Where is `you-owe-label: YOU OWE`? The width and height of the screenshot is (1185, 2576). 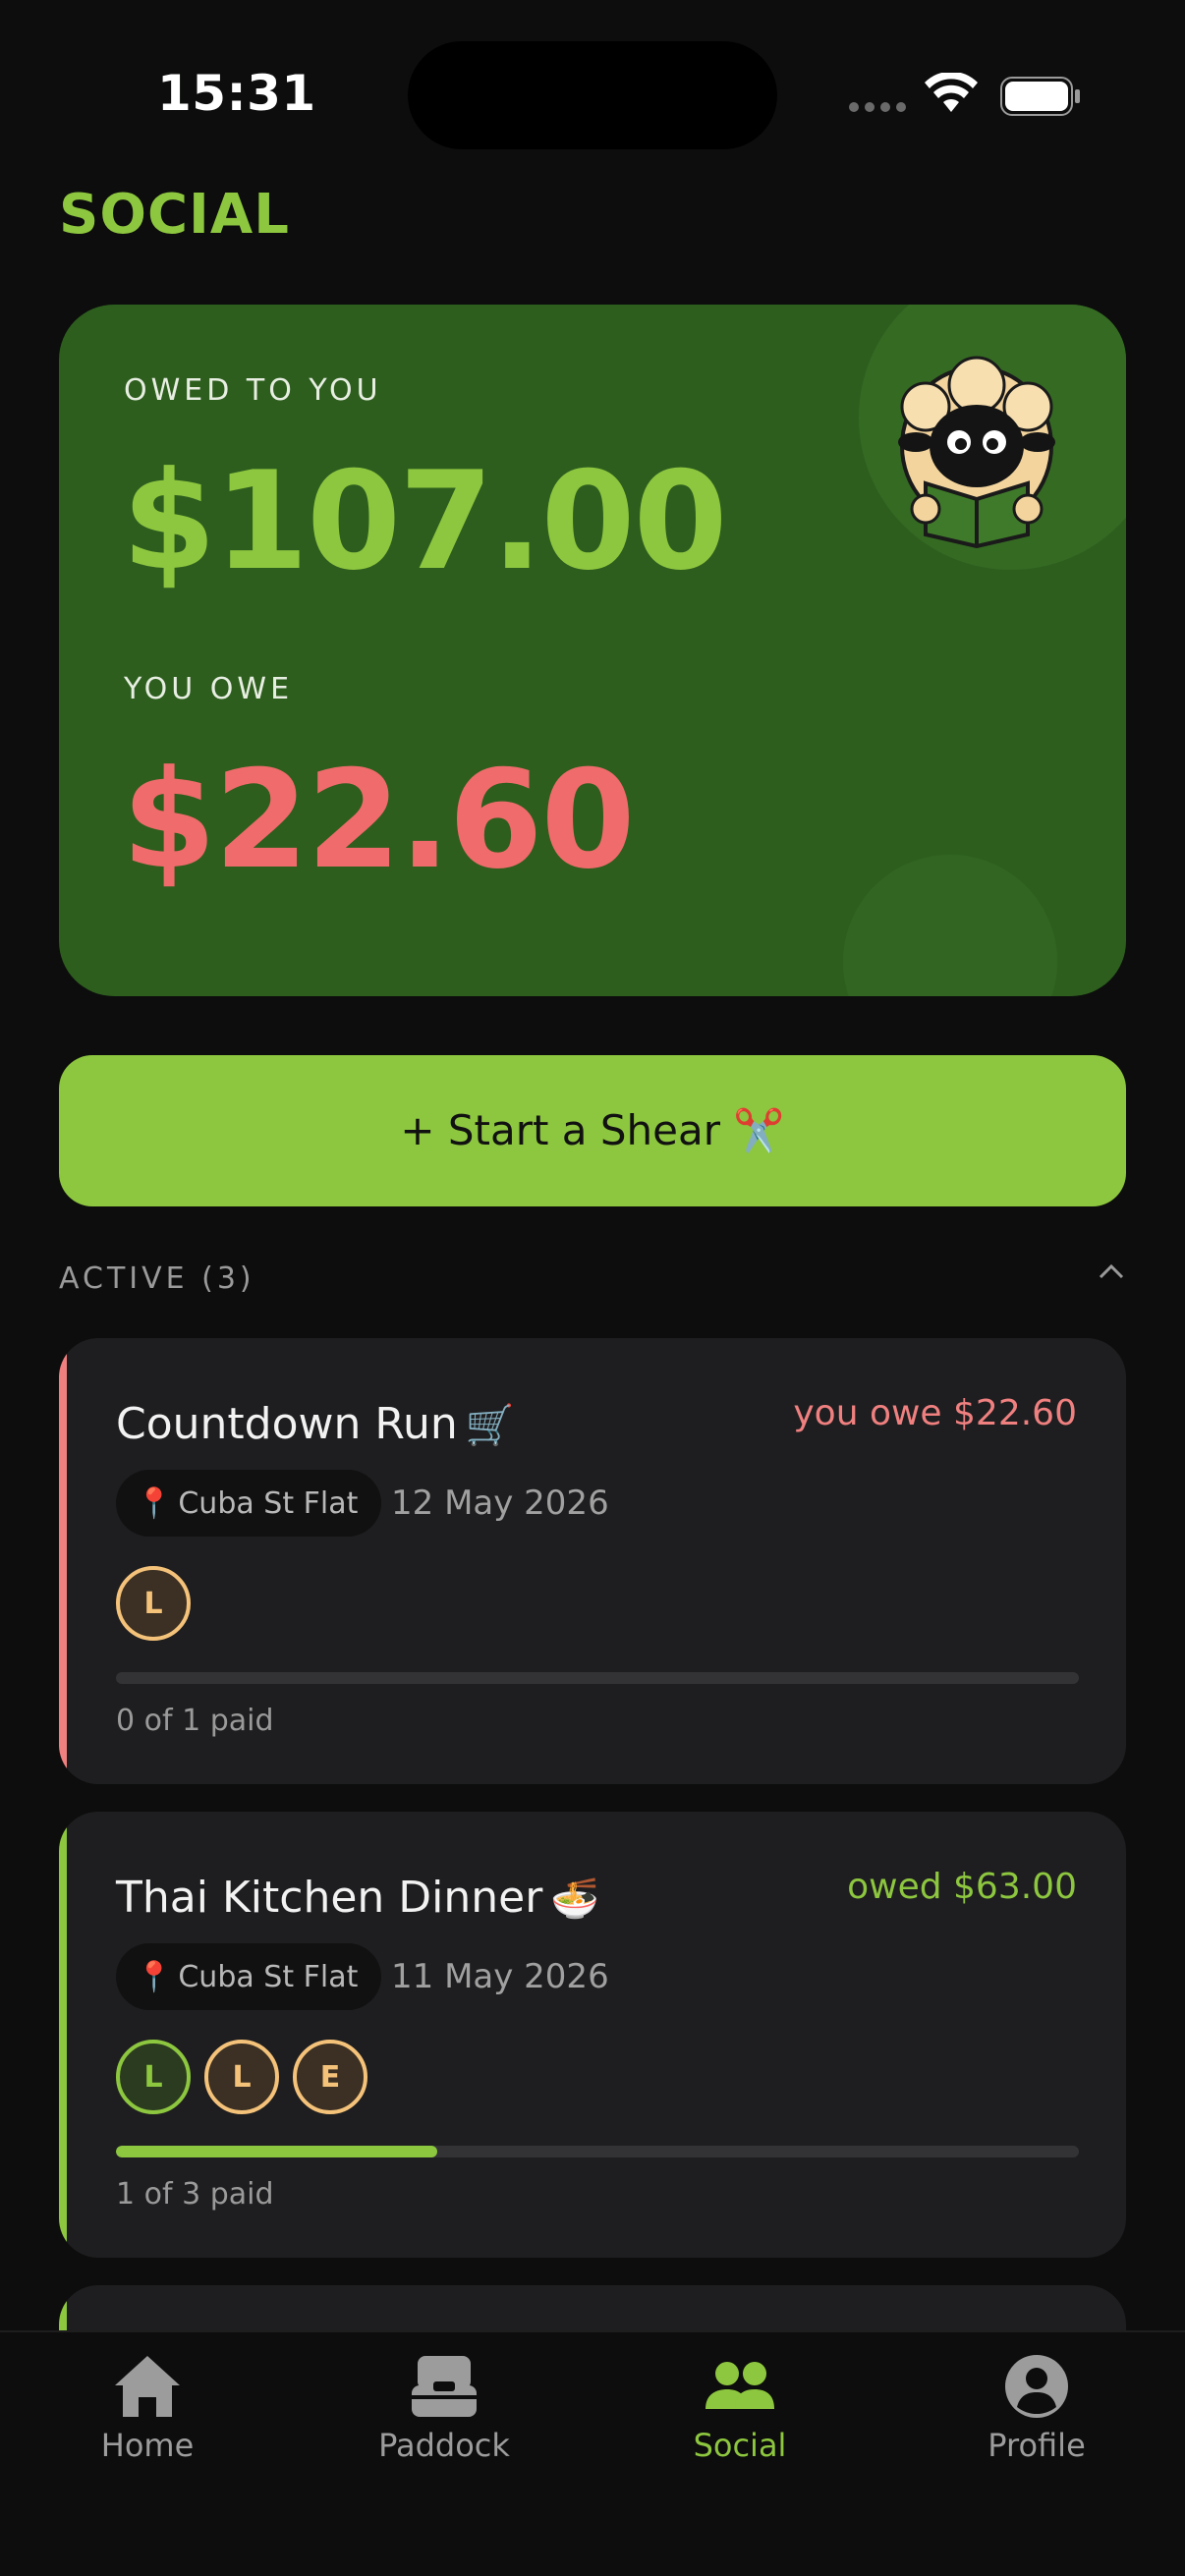
you-owe-label: YOU OWE is located at coordinates (209, 689).